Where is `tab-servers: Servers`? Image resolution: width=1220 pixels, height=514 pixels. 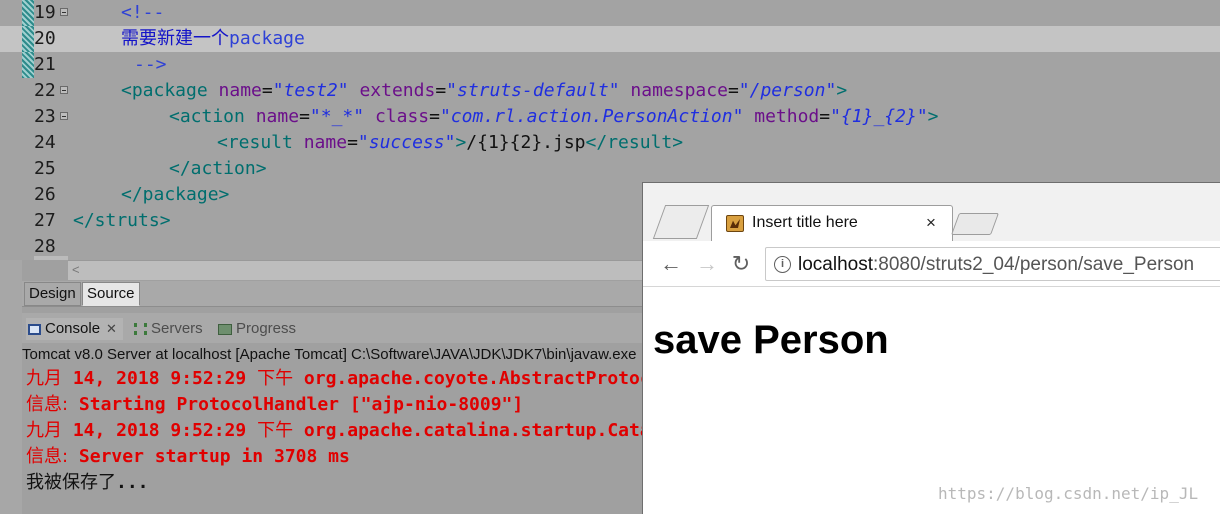
tab-servers: Servers is located at coordinates (168, 329).